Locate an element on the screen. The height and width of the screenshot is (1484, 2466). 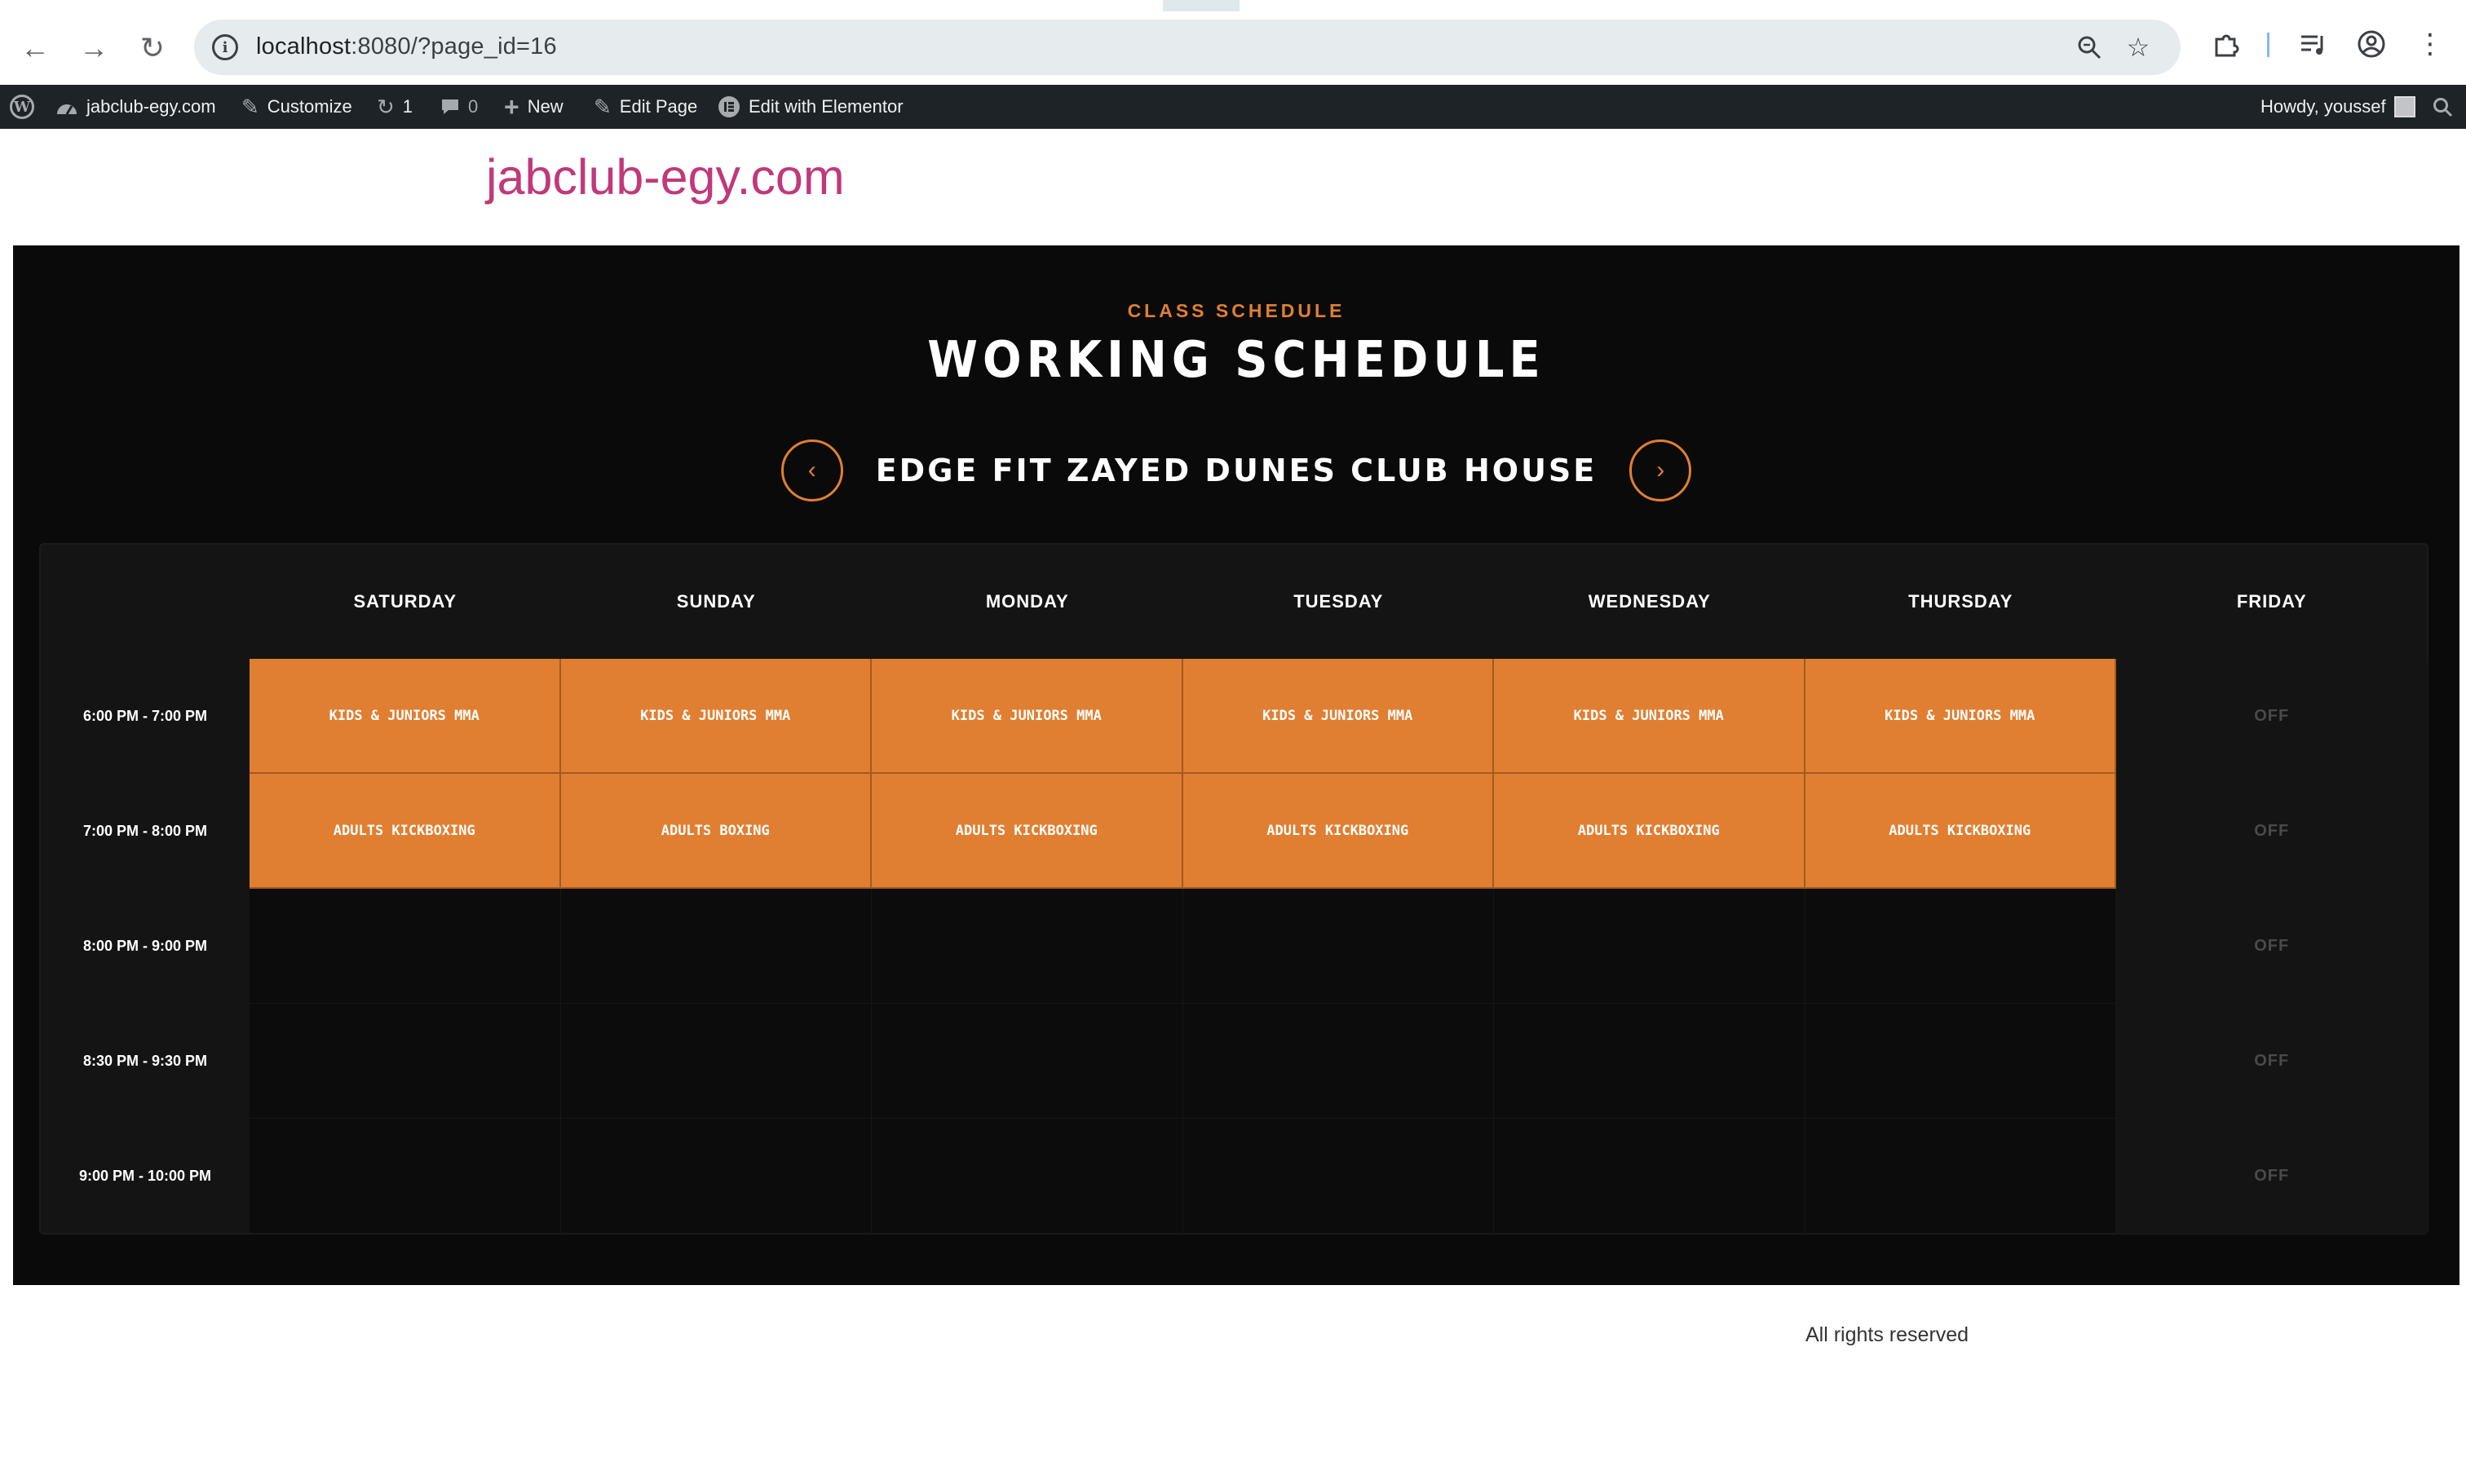
url-path: :8080/?page_id=16 is located at coordinates (454, 46).